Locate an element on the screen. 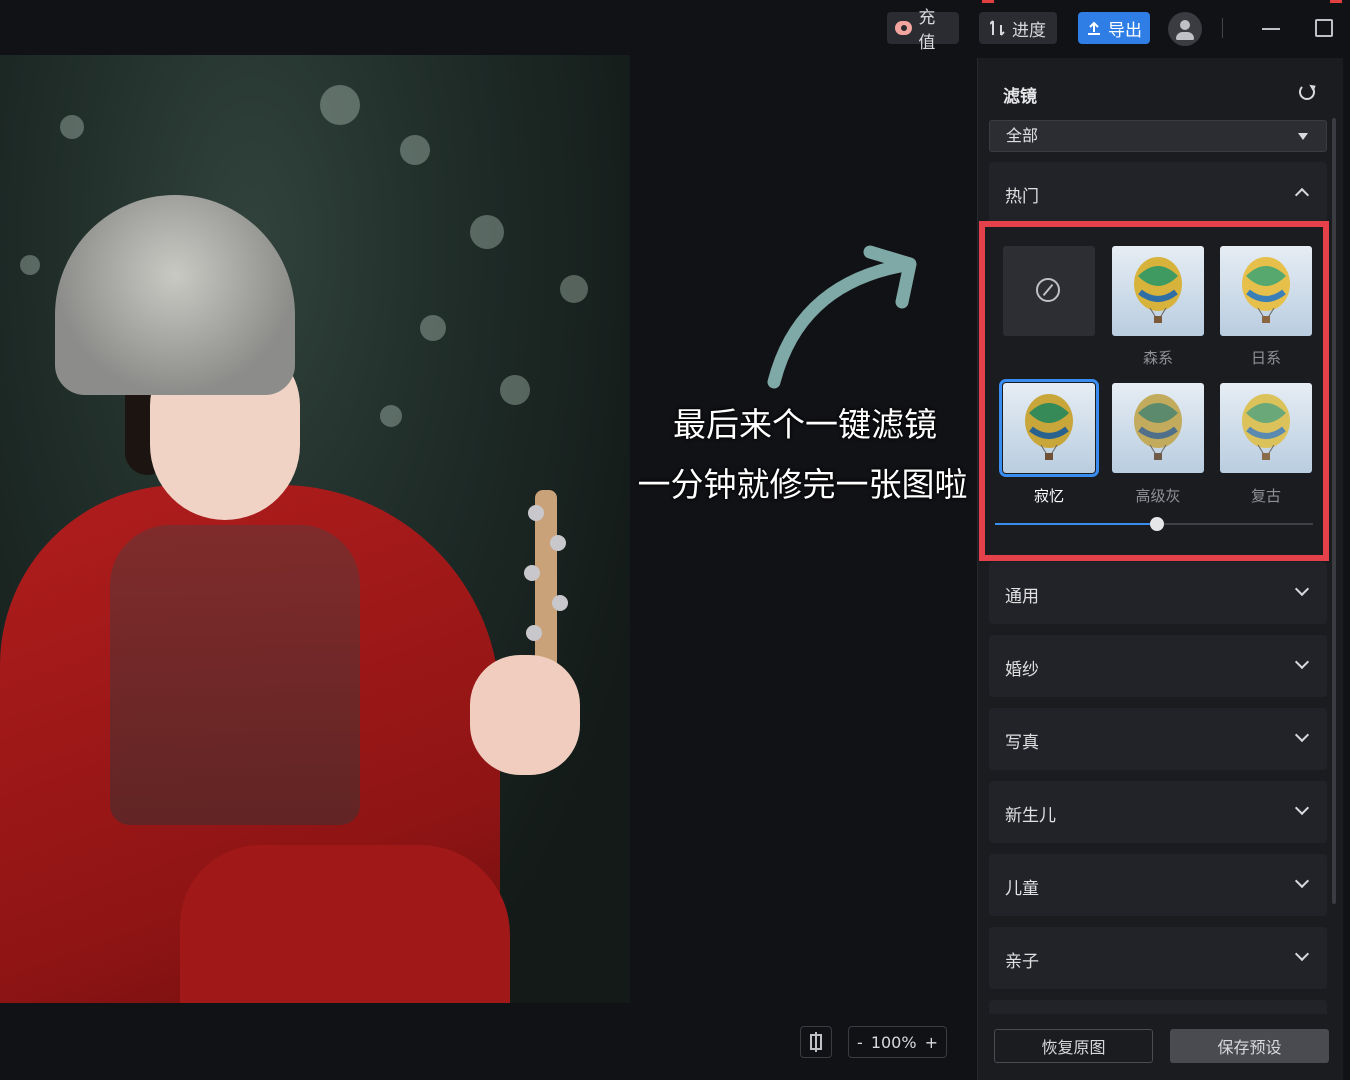  reset-icon is located at coordinates (1307, 92).